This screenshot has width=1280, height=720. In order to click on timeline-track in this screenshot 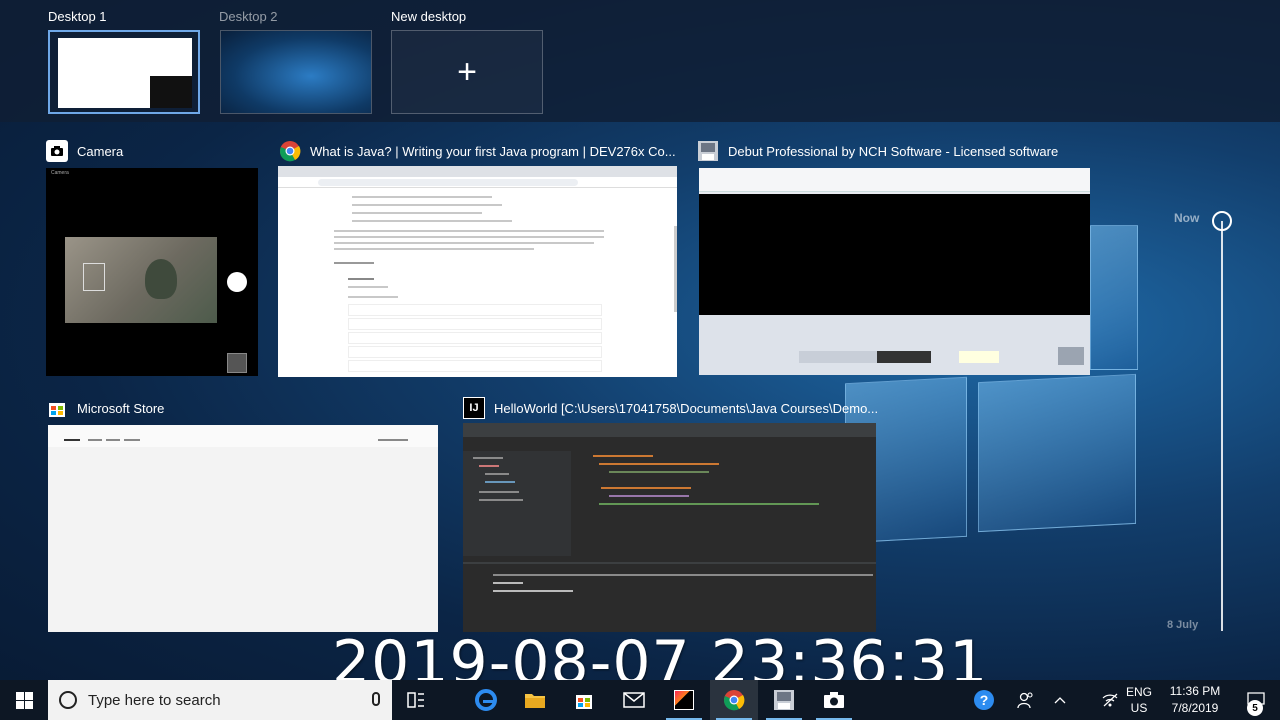, I will do `click(1222, 426)`.